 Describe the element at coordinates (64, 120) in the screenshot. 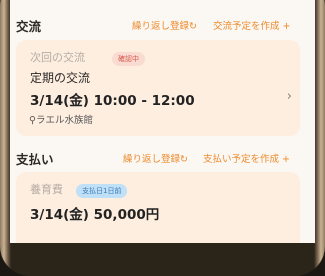

I see `exchange-location-text: ラエル水族館` at that location.